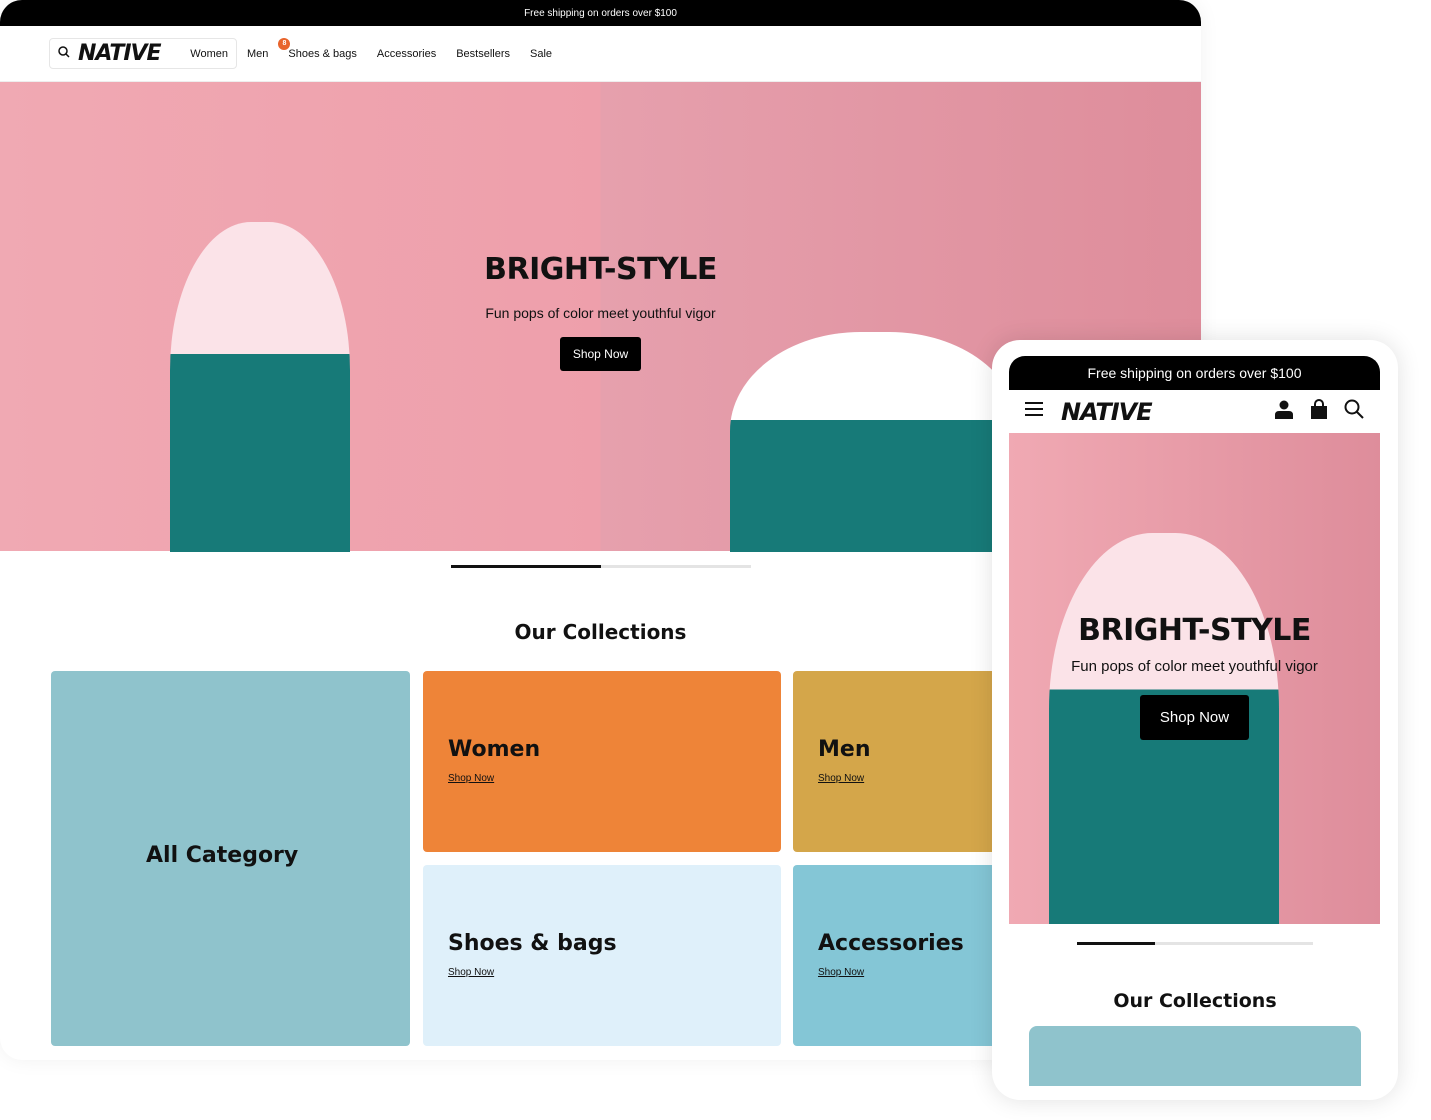 The width and height of the screenshot is (1431, 1120). I want to click on mobile-shop-now-button: Shop Now, so click(1194, 717).